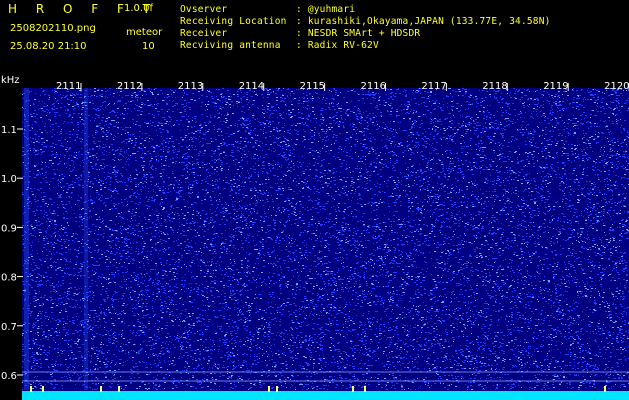 Image resolution: width=629 pixels, height=400 pixels. Describe the element at coordinates (204, 9) in the screenshot. I see `observer-label: Ovserver` at that location.